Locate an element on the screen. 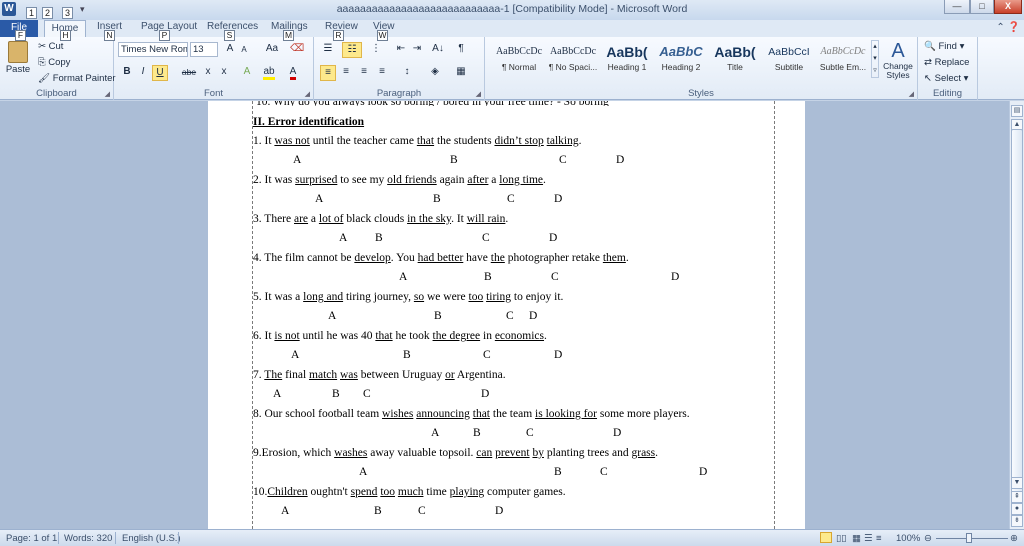  shading-icon: ◈ is located at coordinates (435, 72).